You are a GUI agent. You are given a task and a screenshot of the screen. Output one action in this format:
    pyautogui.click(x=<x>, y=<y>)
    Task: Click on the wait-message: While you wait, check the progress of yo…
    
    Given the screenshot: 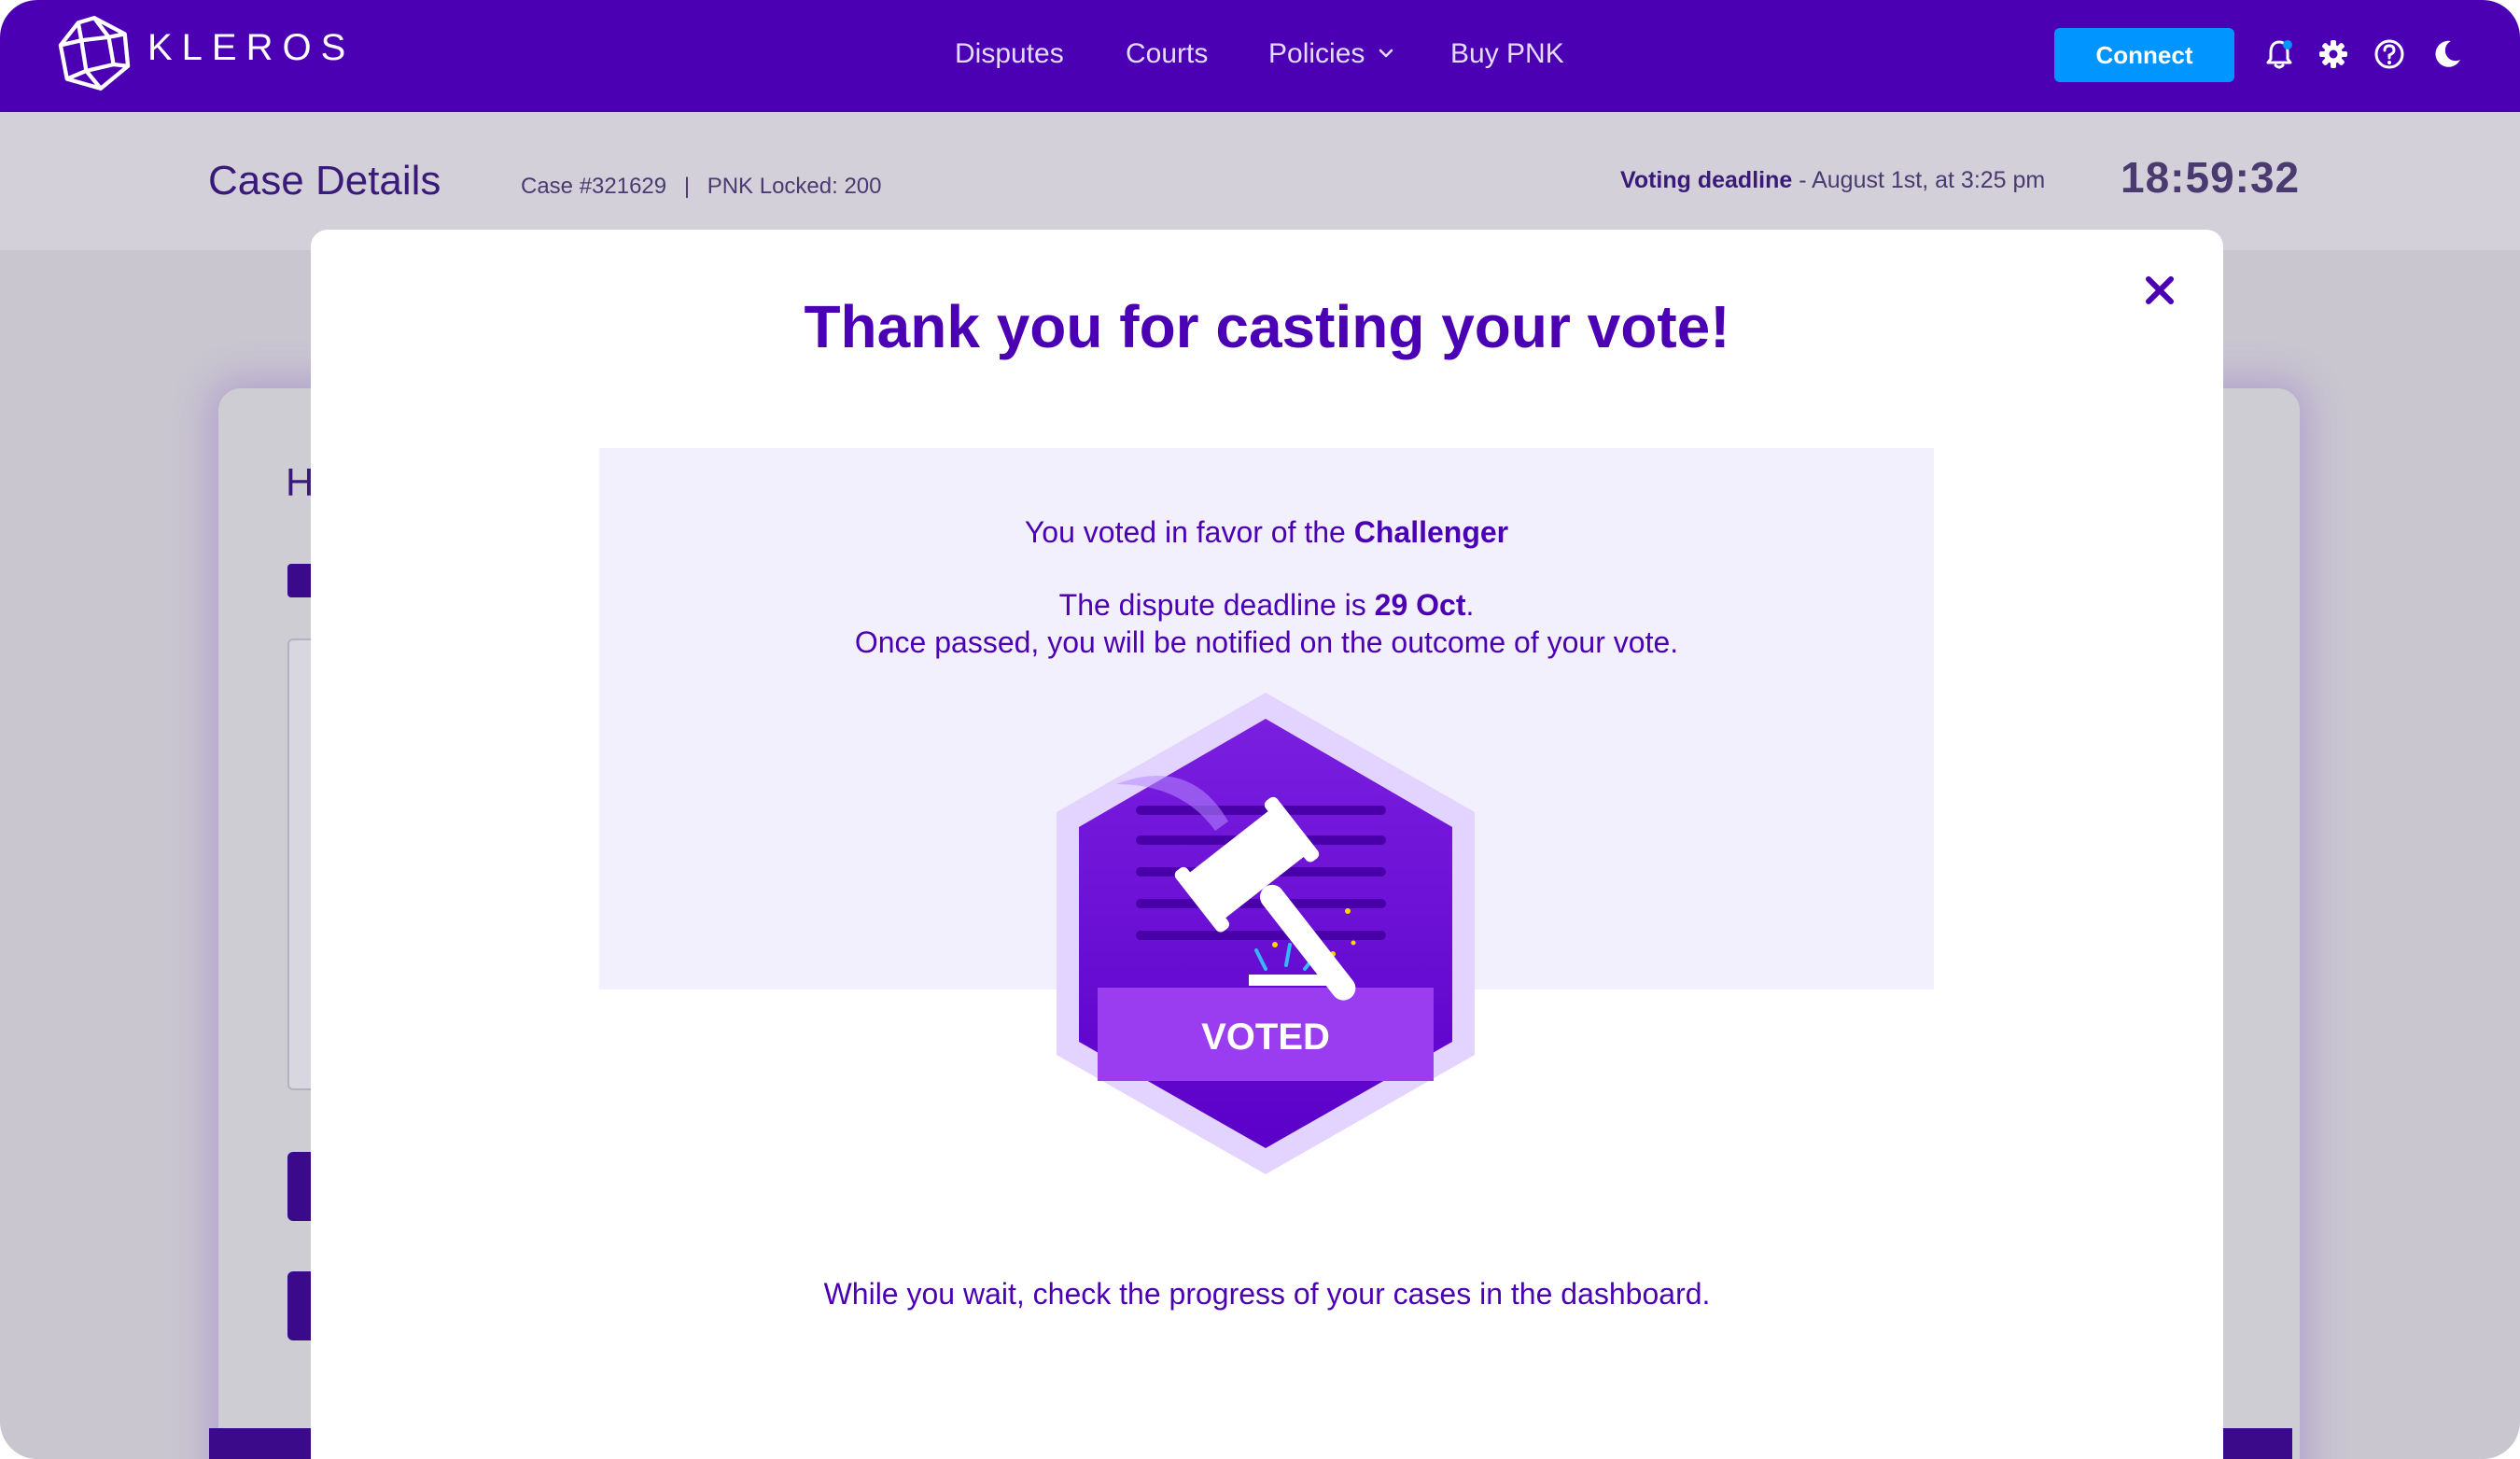 What is the action you would take?
    pyautogui.click(x=1267, y=1294)
    